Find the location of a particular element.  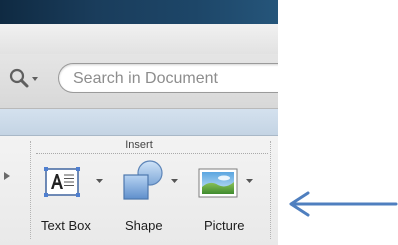

picture-button: Picture is located at coordinates (231, 203).